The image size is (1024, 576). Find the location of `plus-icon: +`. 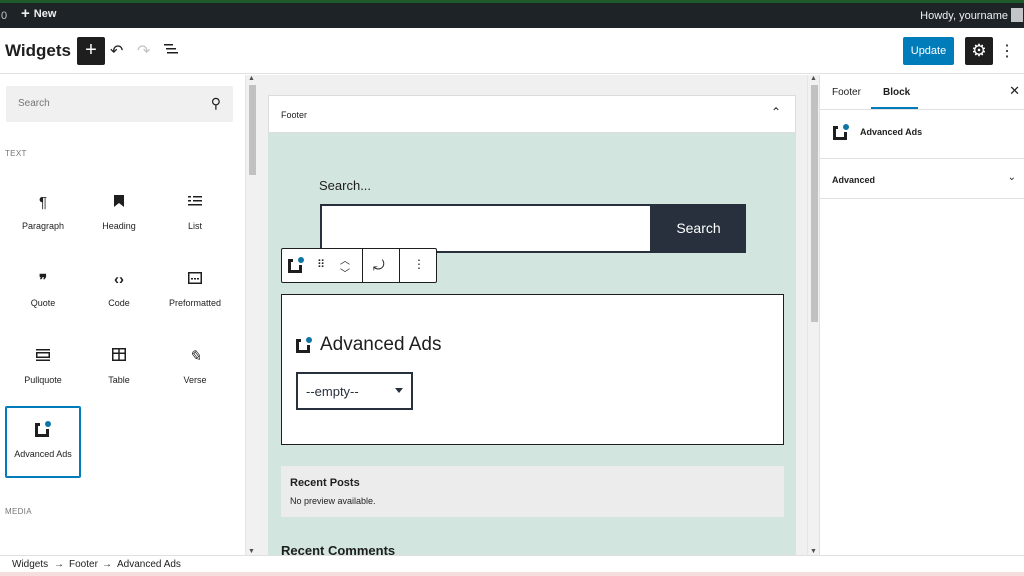

plus-icon: + is located at coordinates (91, 50).